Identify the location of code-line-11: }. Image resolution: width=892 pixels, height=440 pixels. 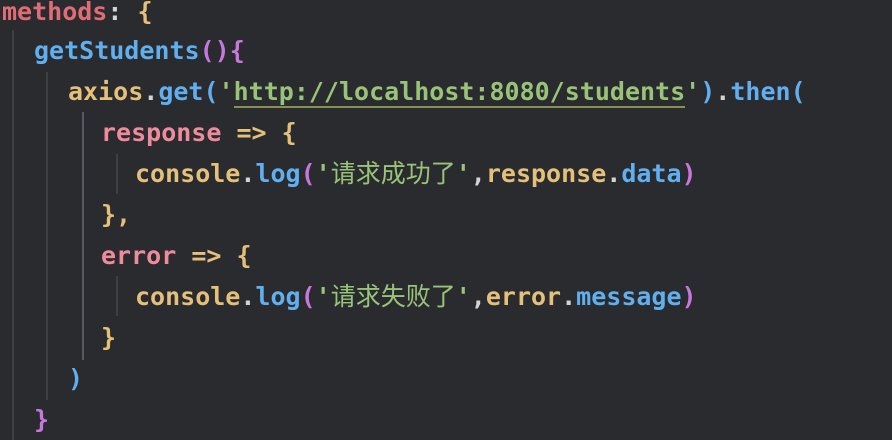
(41, 419).